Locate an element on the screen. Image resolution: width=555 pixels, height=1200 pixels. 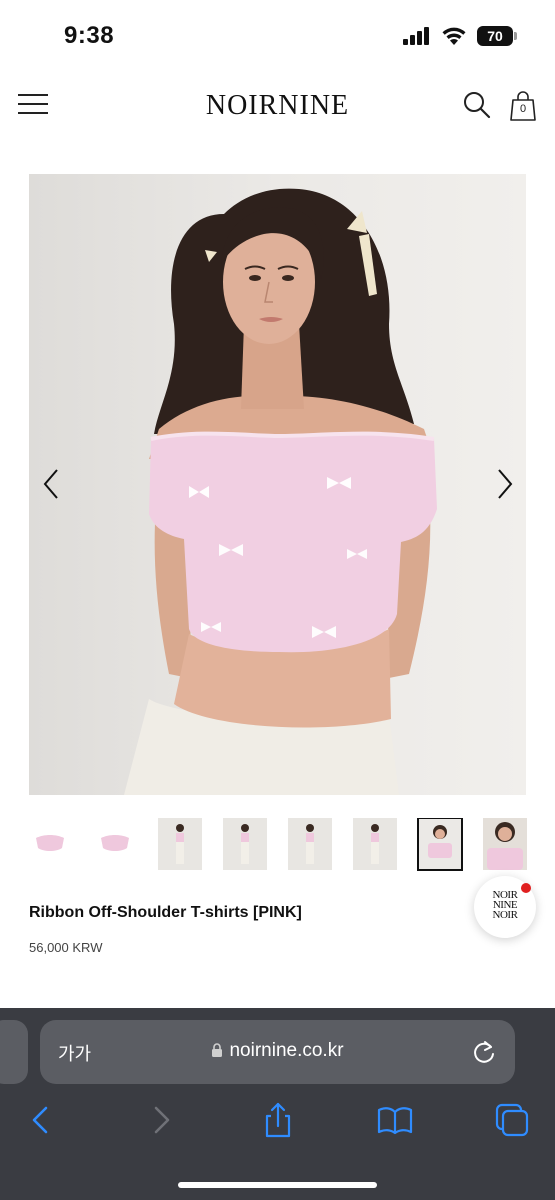
tabs-button is located at coordinates (512, 1120).